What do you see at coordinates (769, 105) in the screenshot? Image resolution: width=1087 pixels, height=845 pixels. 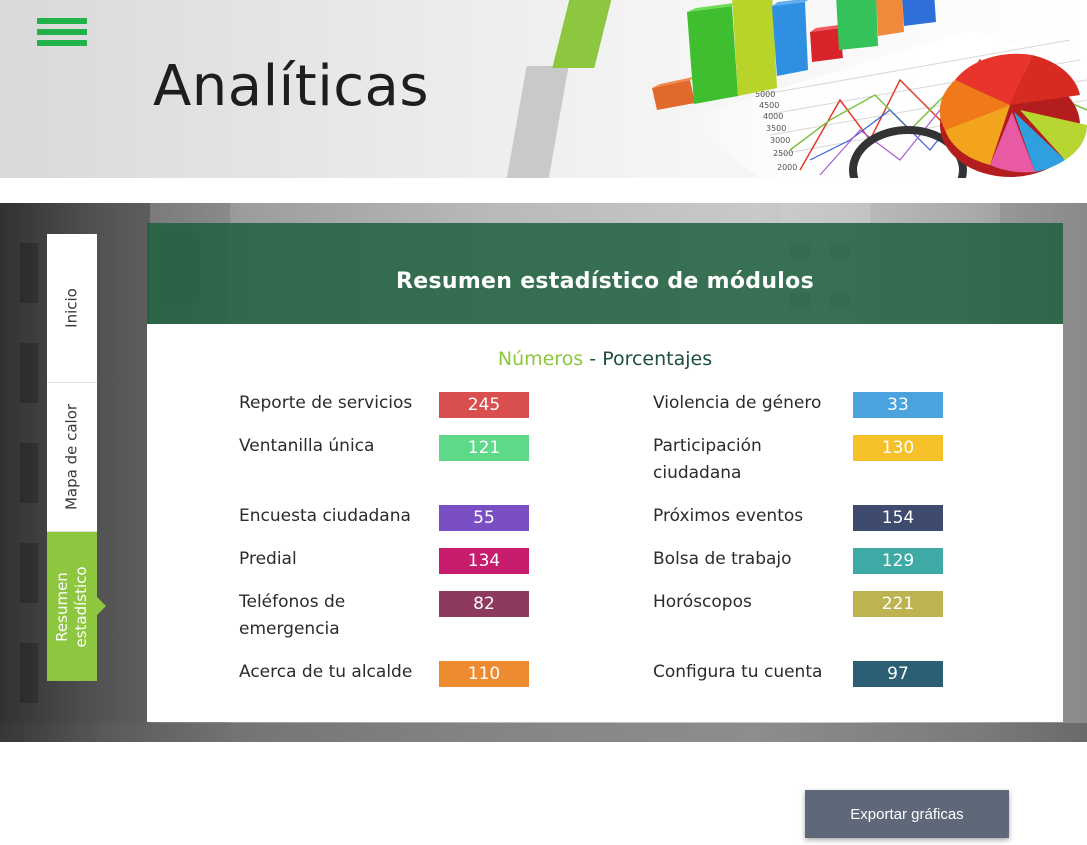 I see `svg-text: 4500` at bounding box center [769, 105].